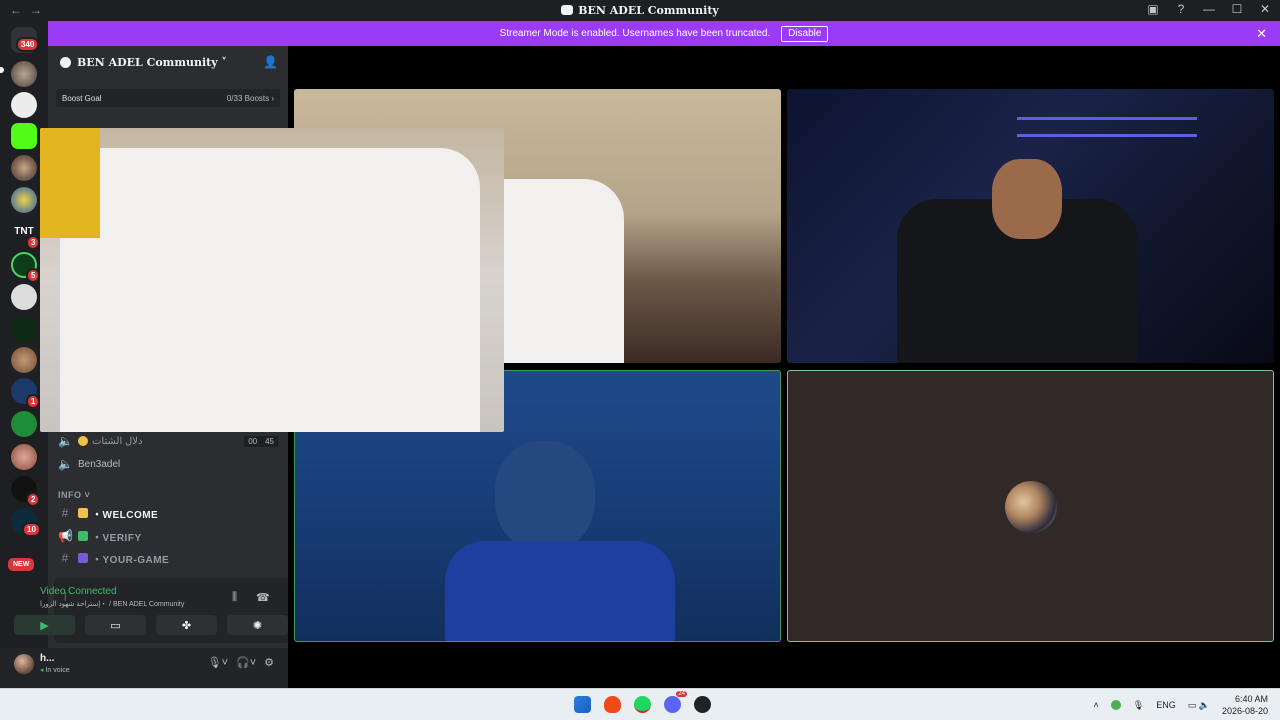  Describe the element at coordinates (1265, 9) in the screenshot. I see `close-window-button: ✕` at that location.